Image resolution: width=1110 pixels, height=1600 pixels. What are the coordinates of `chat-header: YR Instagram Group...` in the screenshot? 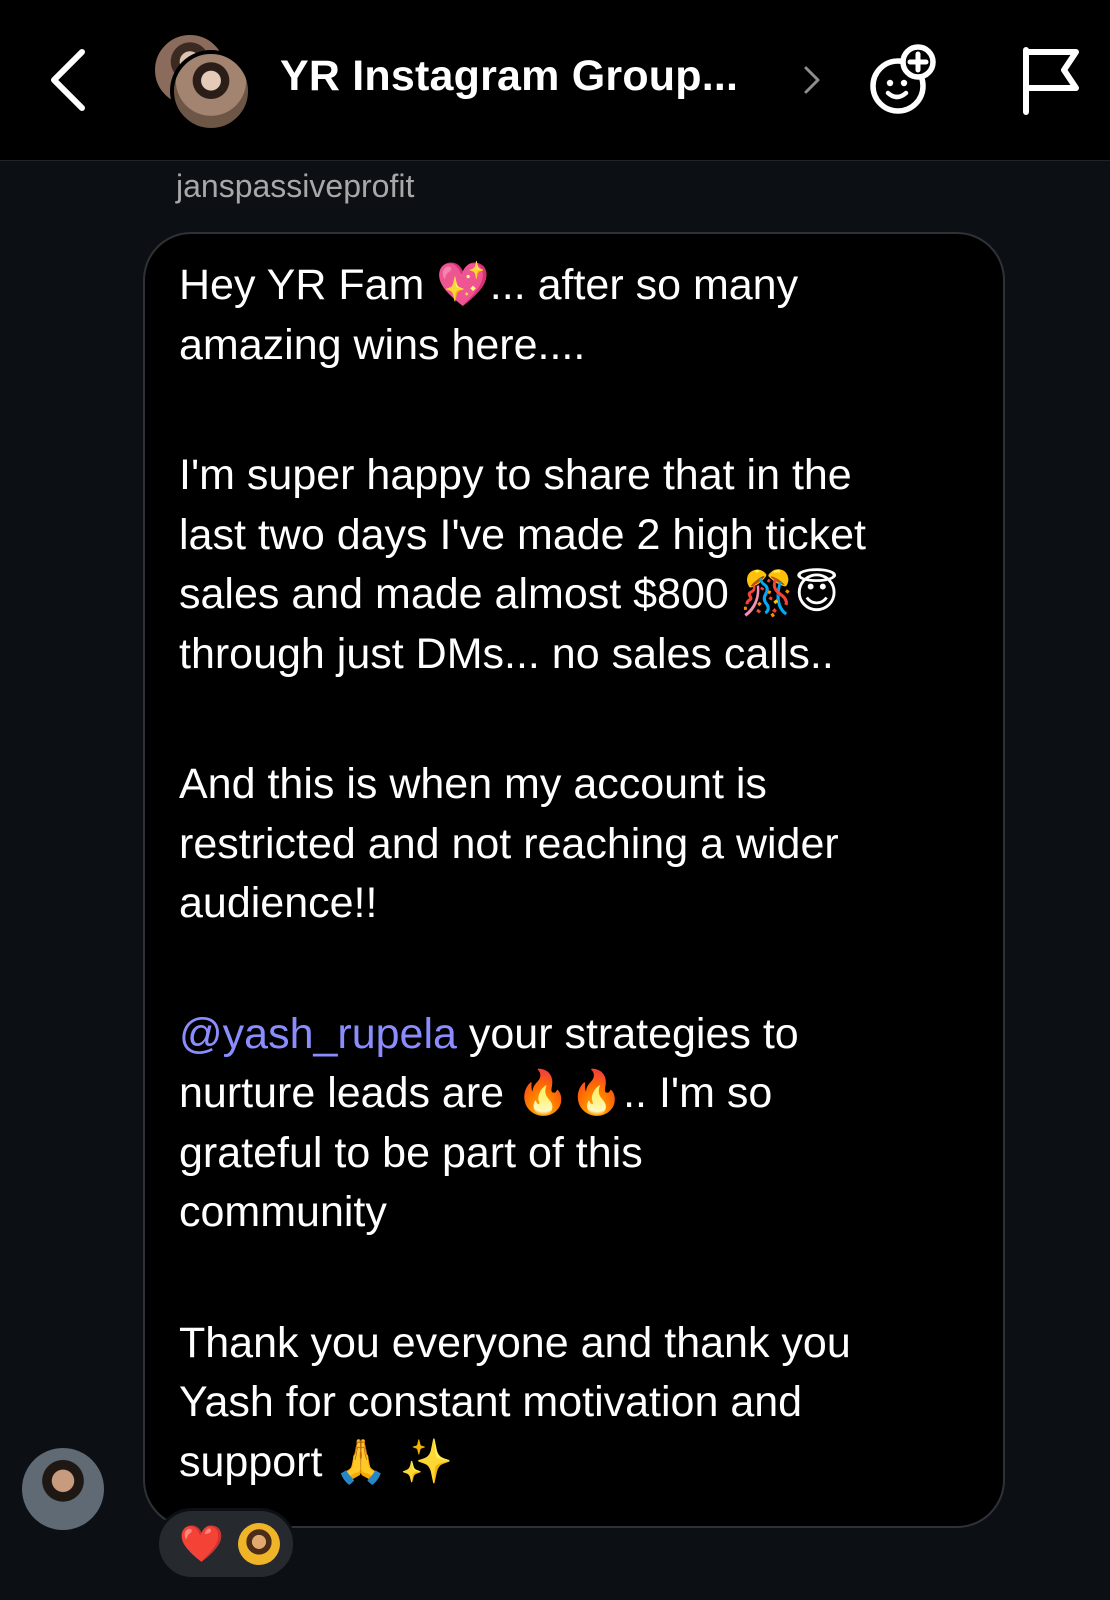 It's located at (555, 80).